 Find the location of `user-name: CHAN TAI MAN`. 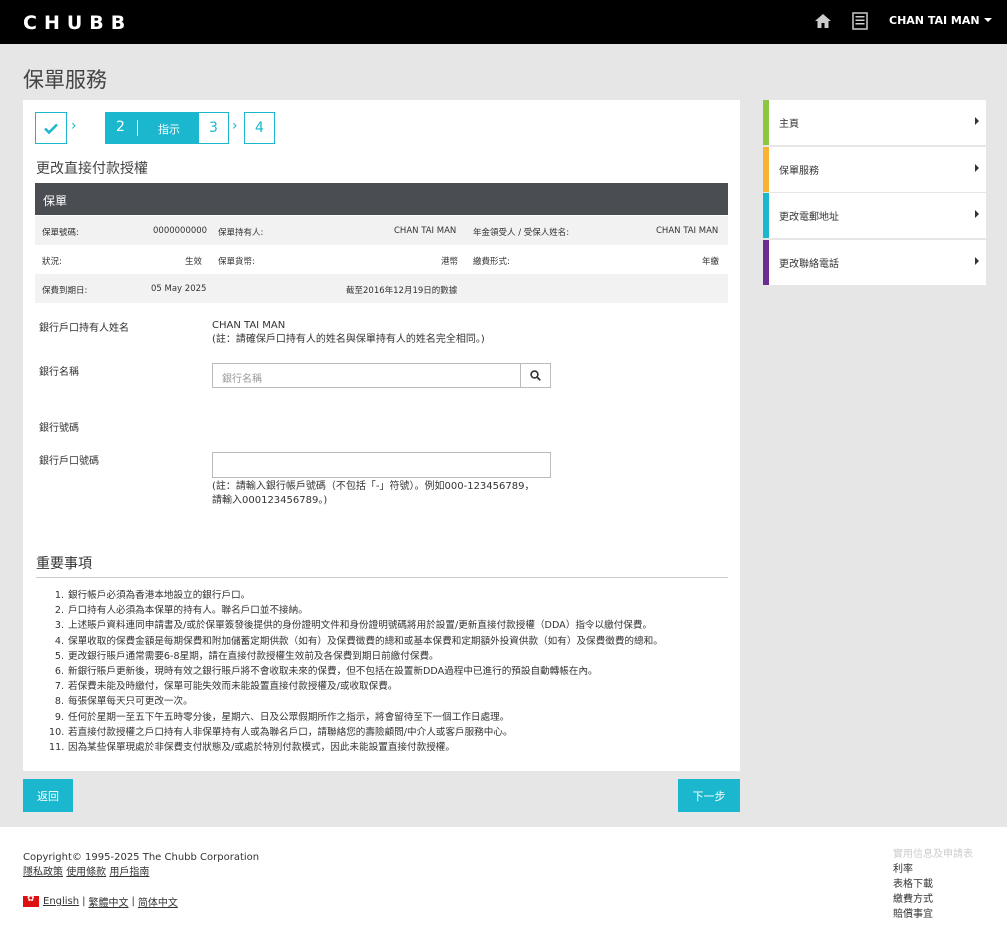

user-name: CHAN TAI MAN is located at coordinates (934, 20).